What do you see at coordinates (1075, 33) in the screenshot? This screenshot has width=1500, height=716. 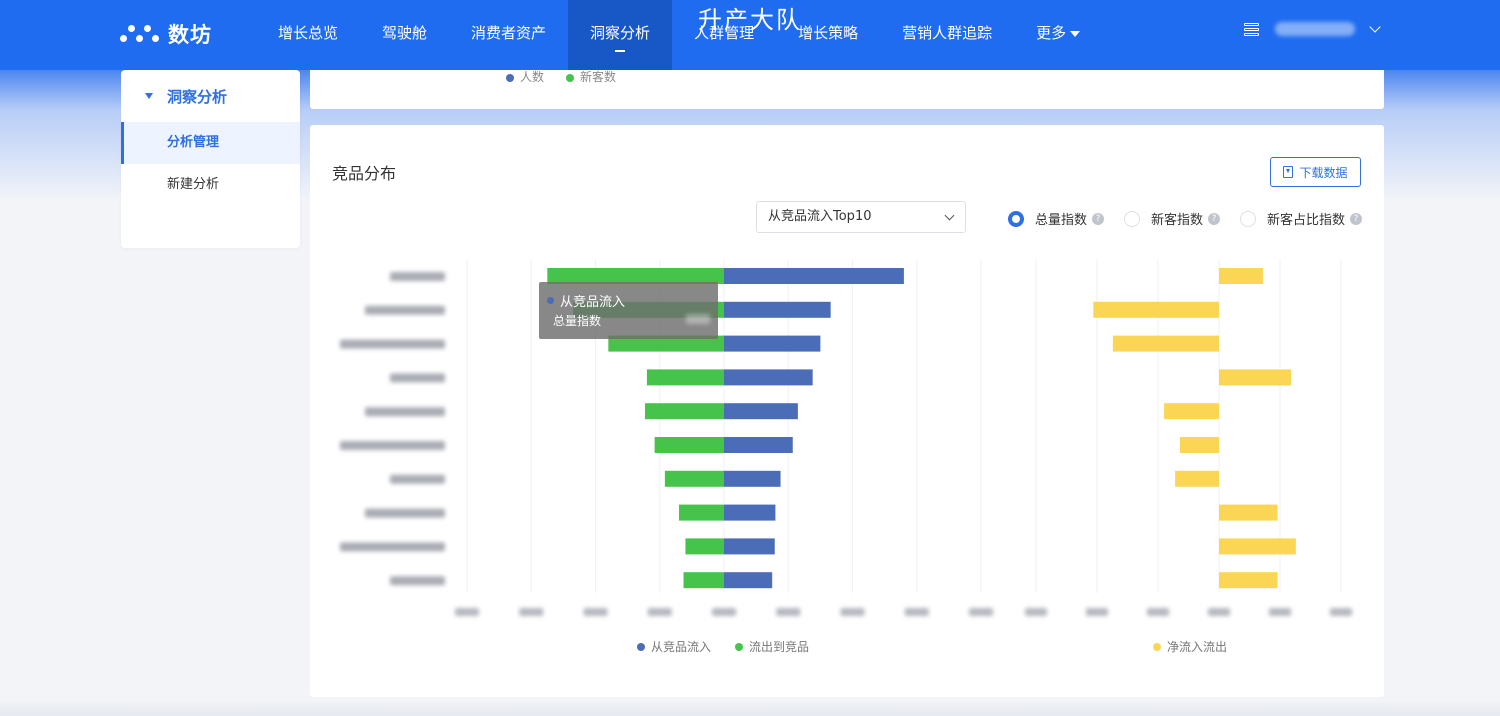 I see `caret-down-icon` at bounding box center [1075, 33].